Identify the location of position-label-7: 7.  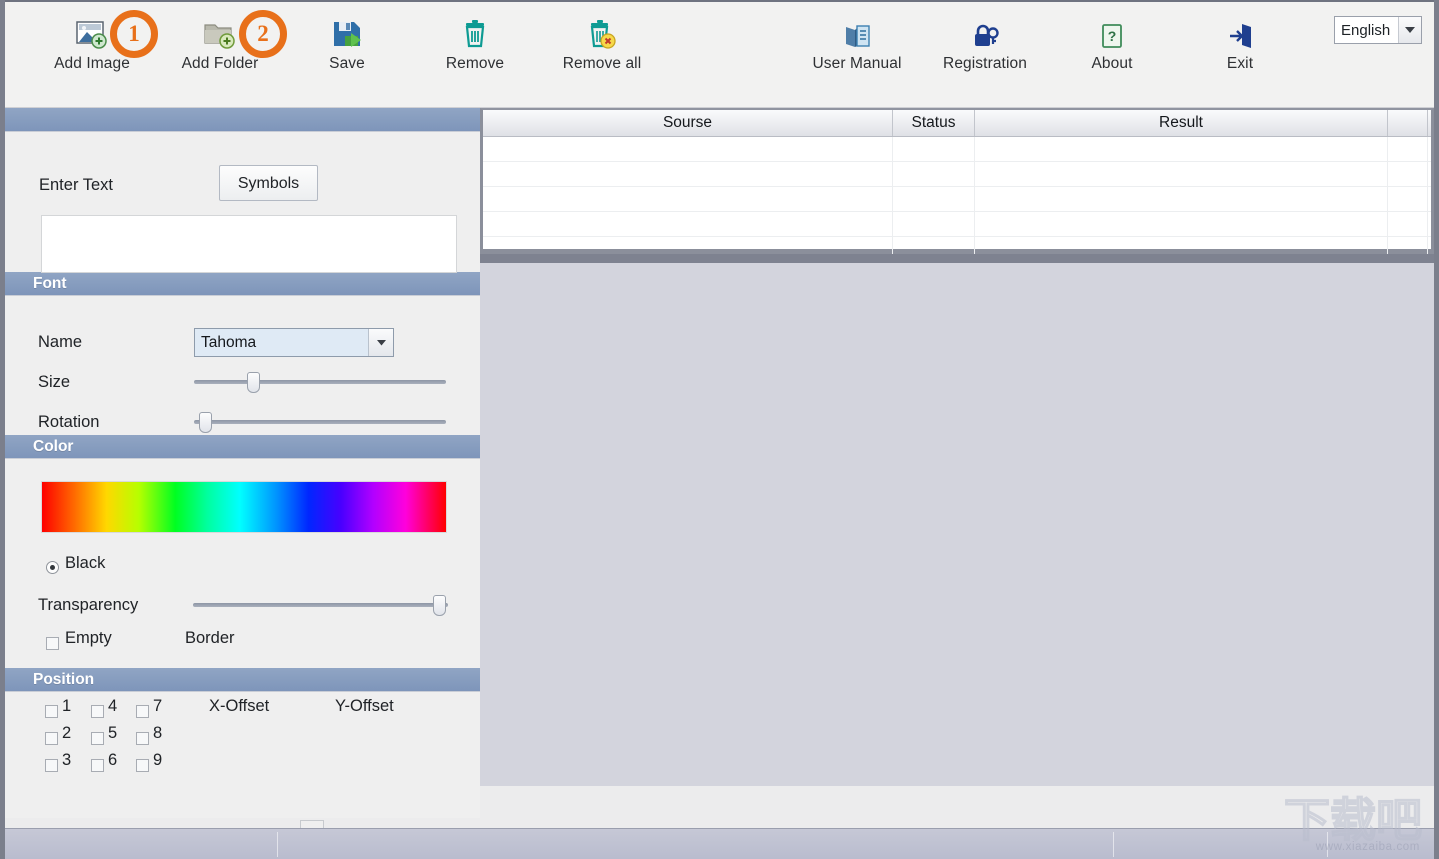
(158, 706).